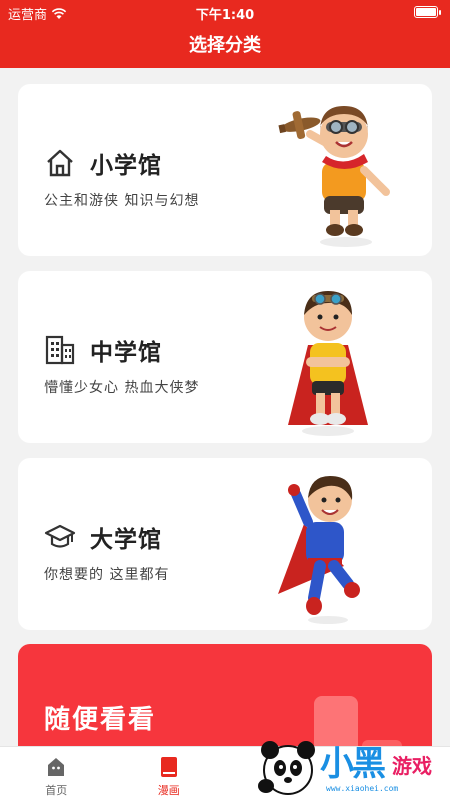  I want to click on superhero-boy-illustration, so click(328, 363).